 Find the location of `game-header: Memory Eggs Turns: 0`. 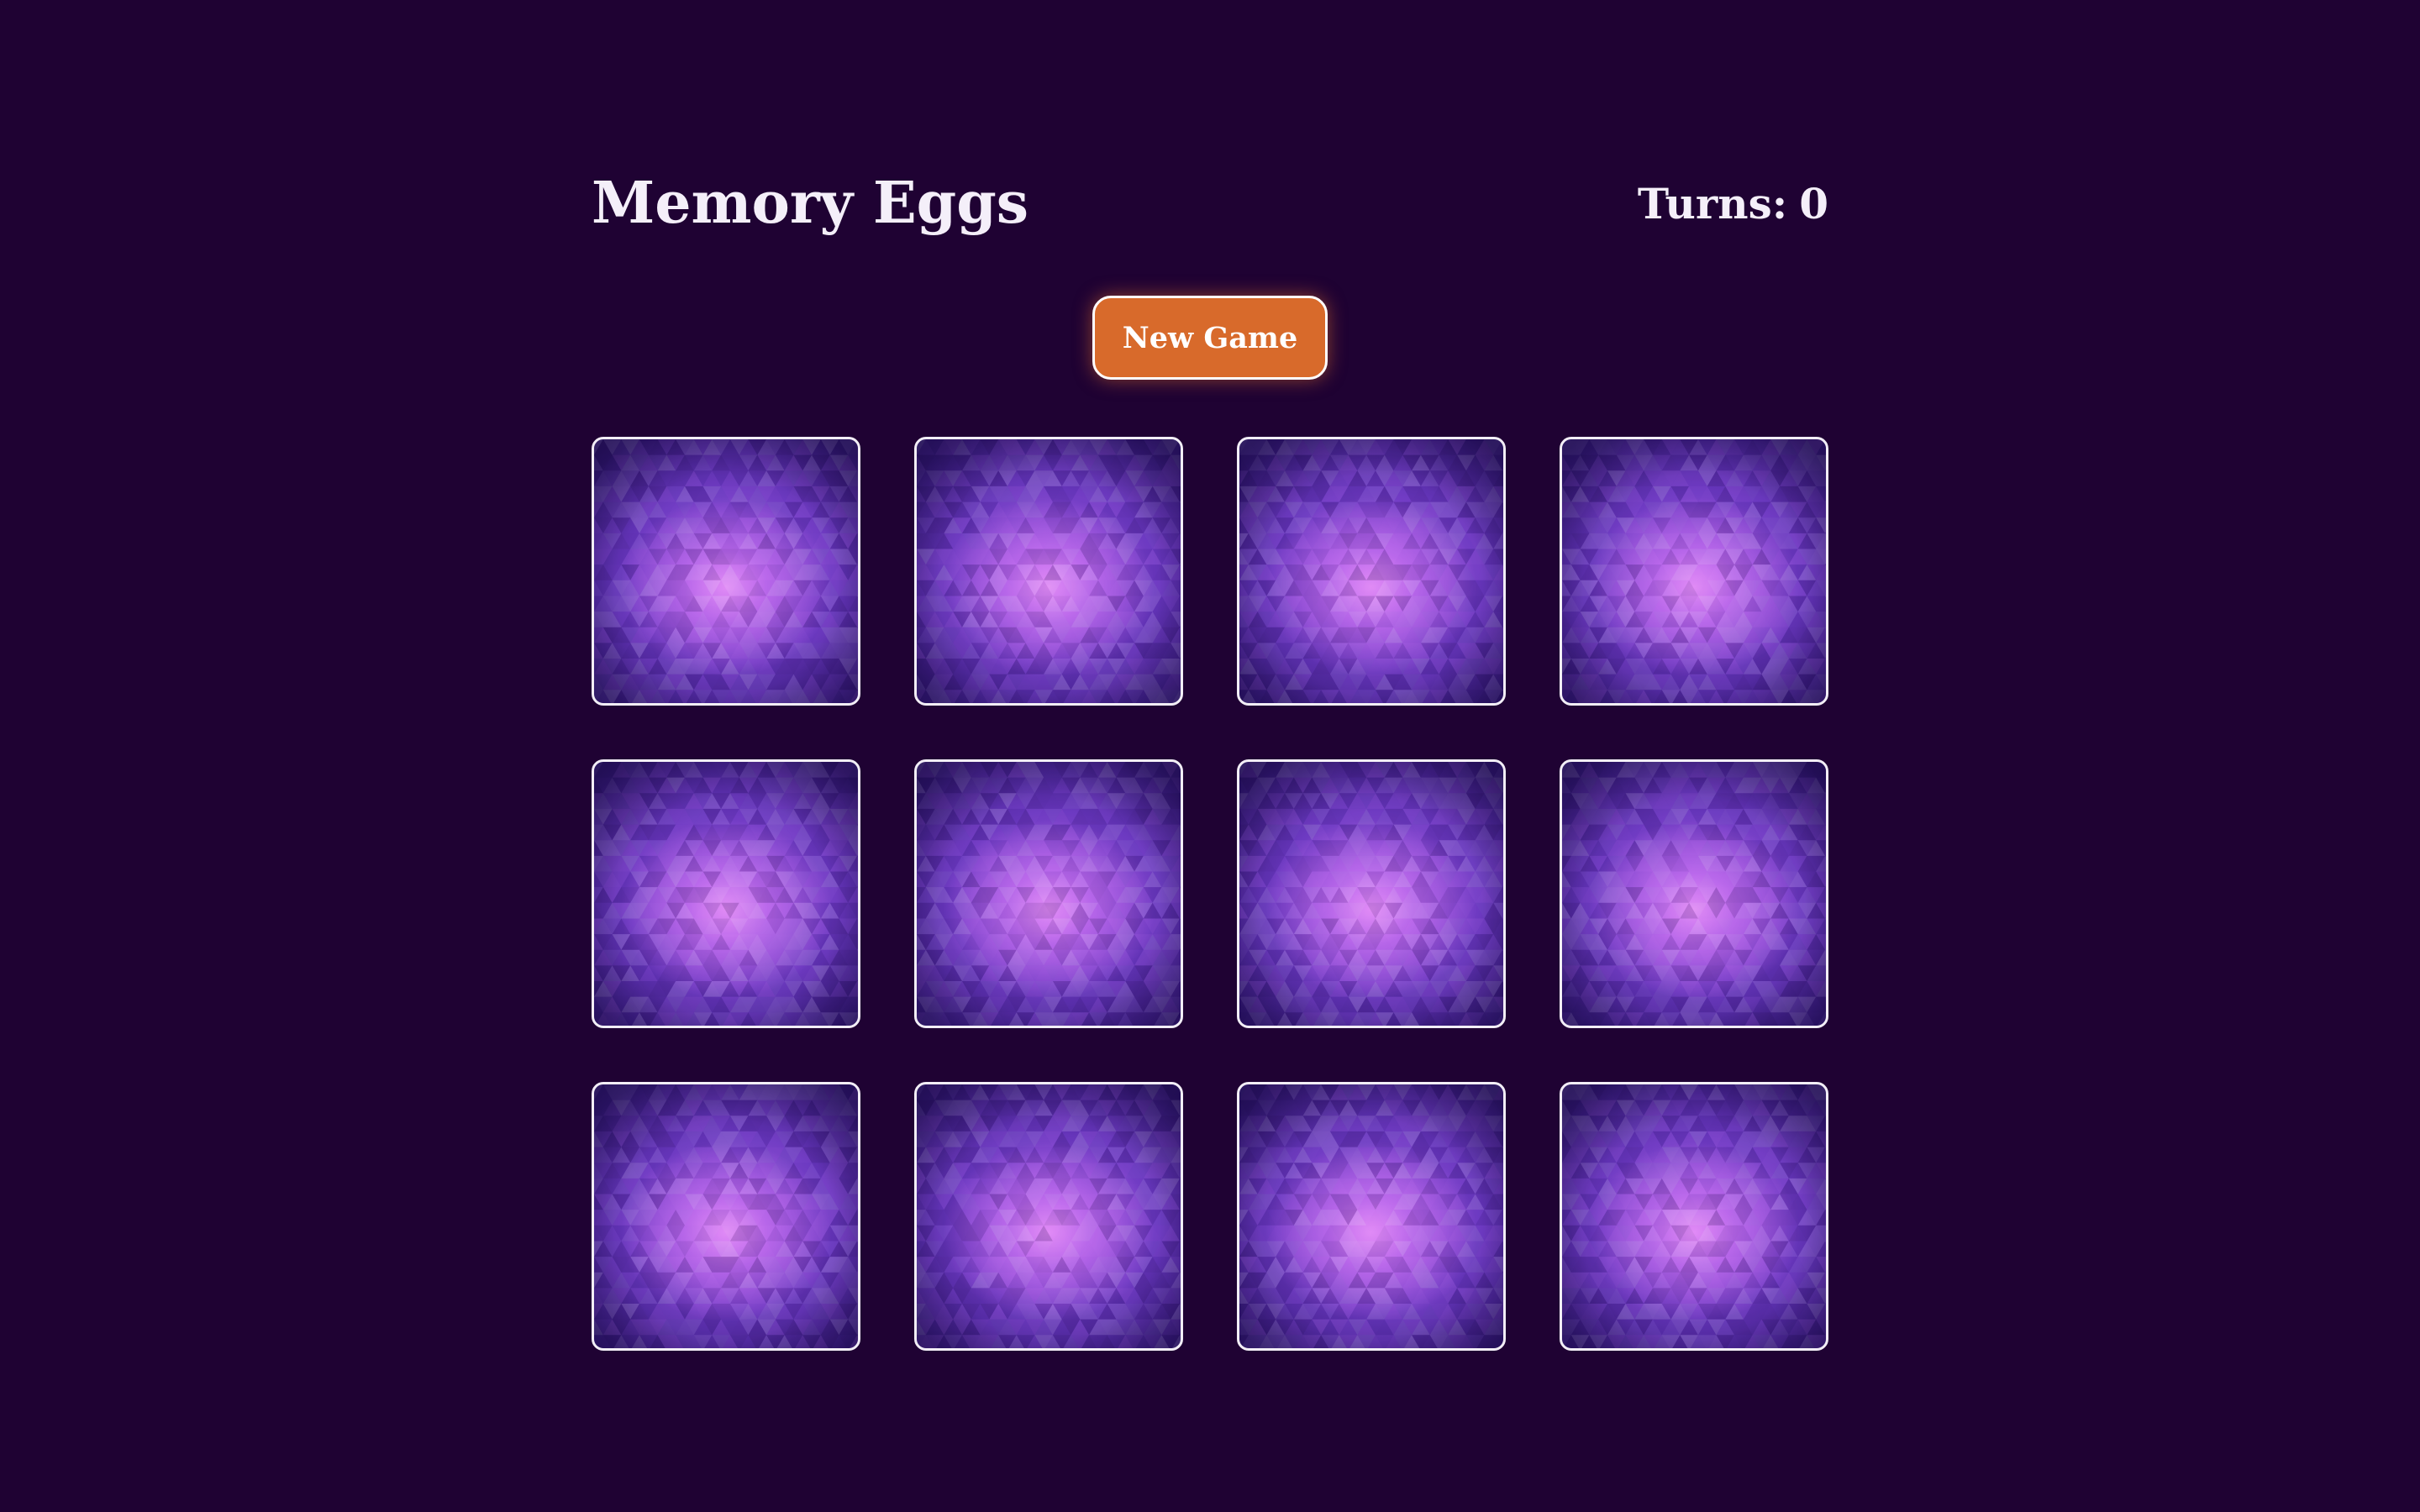

game-header: Memory Eggs Turns: 0 is located at coordinates (1210, 203).